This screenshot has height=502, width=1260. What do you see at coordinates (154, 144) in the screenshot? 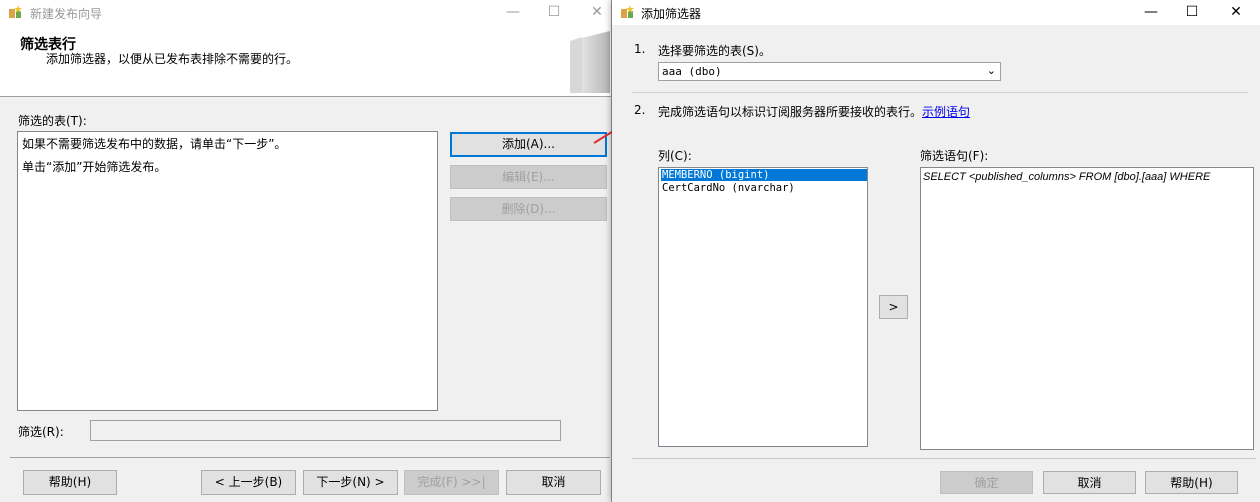
I see `list-item: 如果不需要筛选发布中的数据，请单击“下一步”。` at bounding box center [154, 144].